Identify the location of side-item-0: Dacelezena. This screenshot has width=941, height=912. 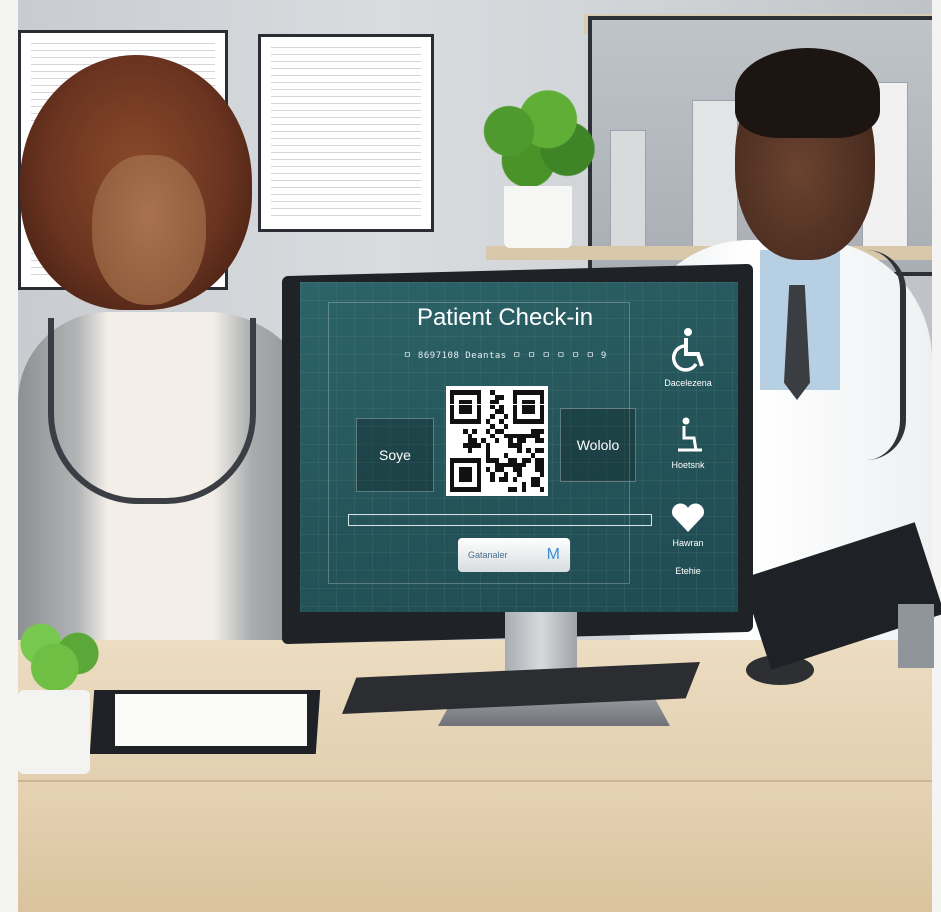
(688, 357).